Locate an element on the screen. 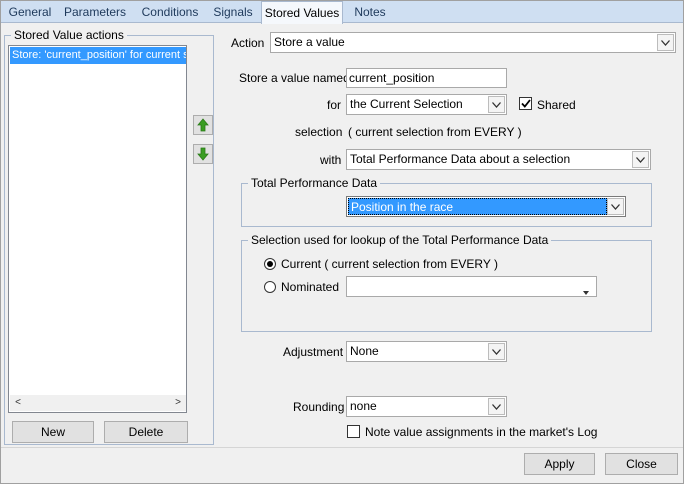  selection-value: ( current selection from EVERY ) is located at coordinates (435, 132).